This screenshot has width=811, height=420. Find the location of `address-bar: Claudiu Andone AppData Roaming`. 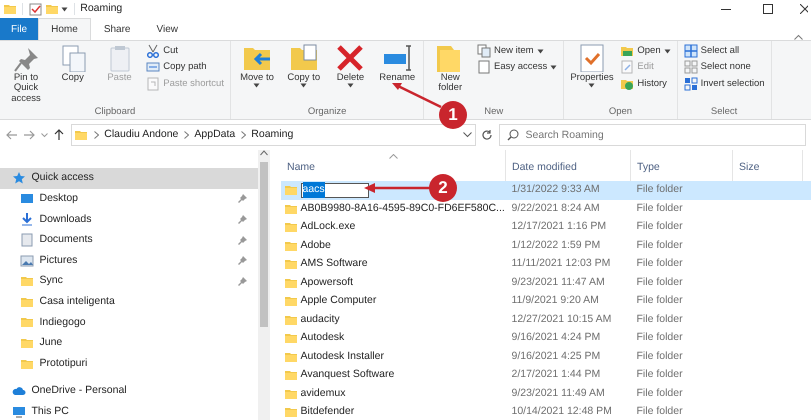

address-bar: Claudiu Andone AppData Roaming is located at coordinates (273, 135).